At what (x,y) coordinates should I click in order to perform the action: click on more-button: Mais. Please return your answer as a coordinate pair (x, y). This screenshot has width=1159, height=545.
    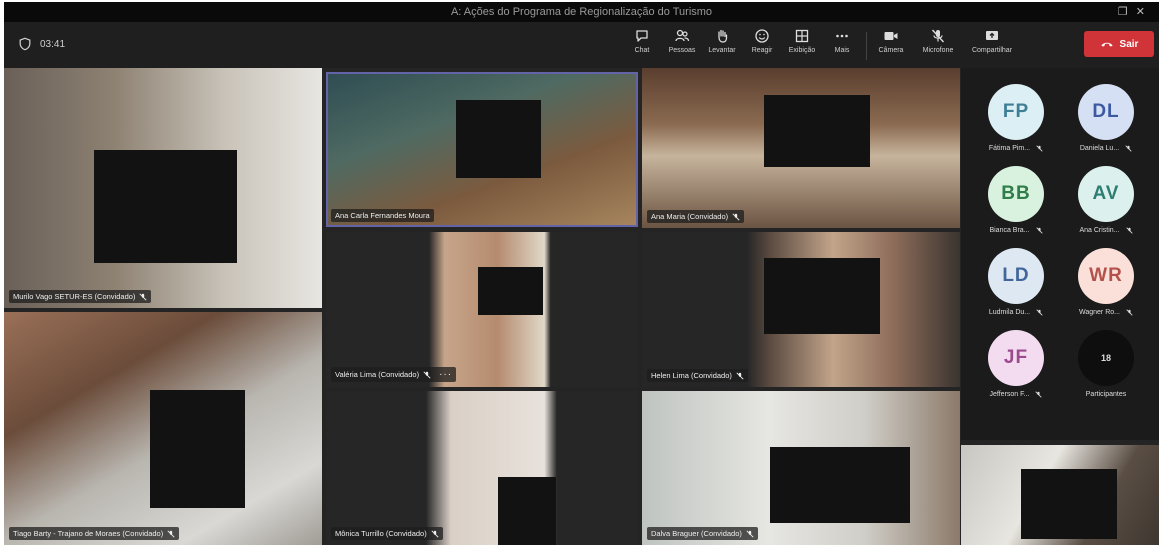
    Looking at the image, I should click on (842, 45).